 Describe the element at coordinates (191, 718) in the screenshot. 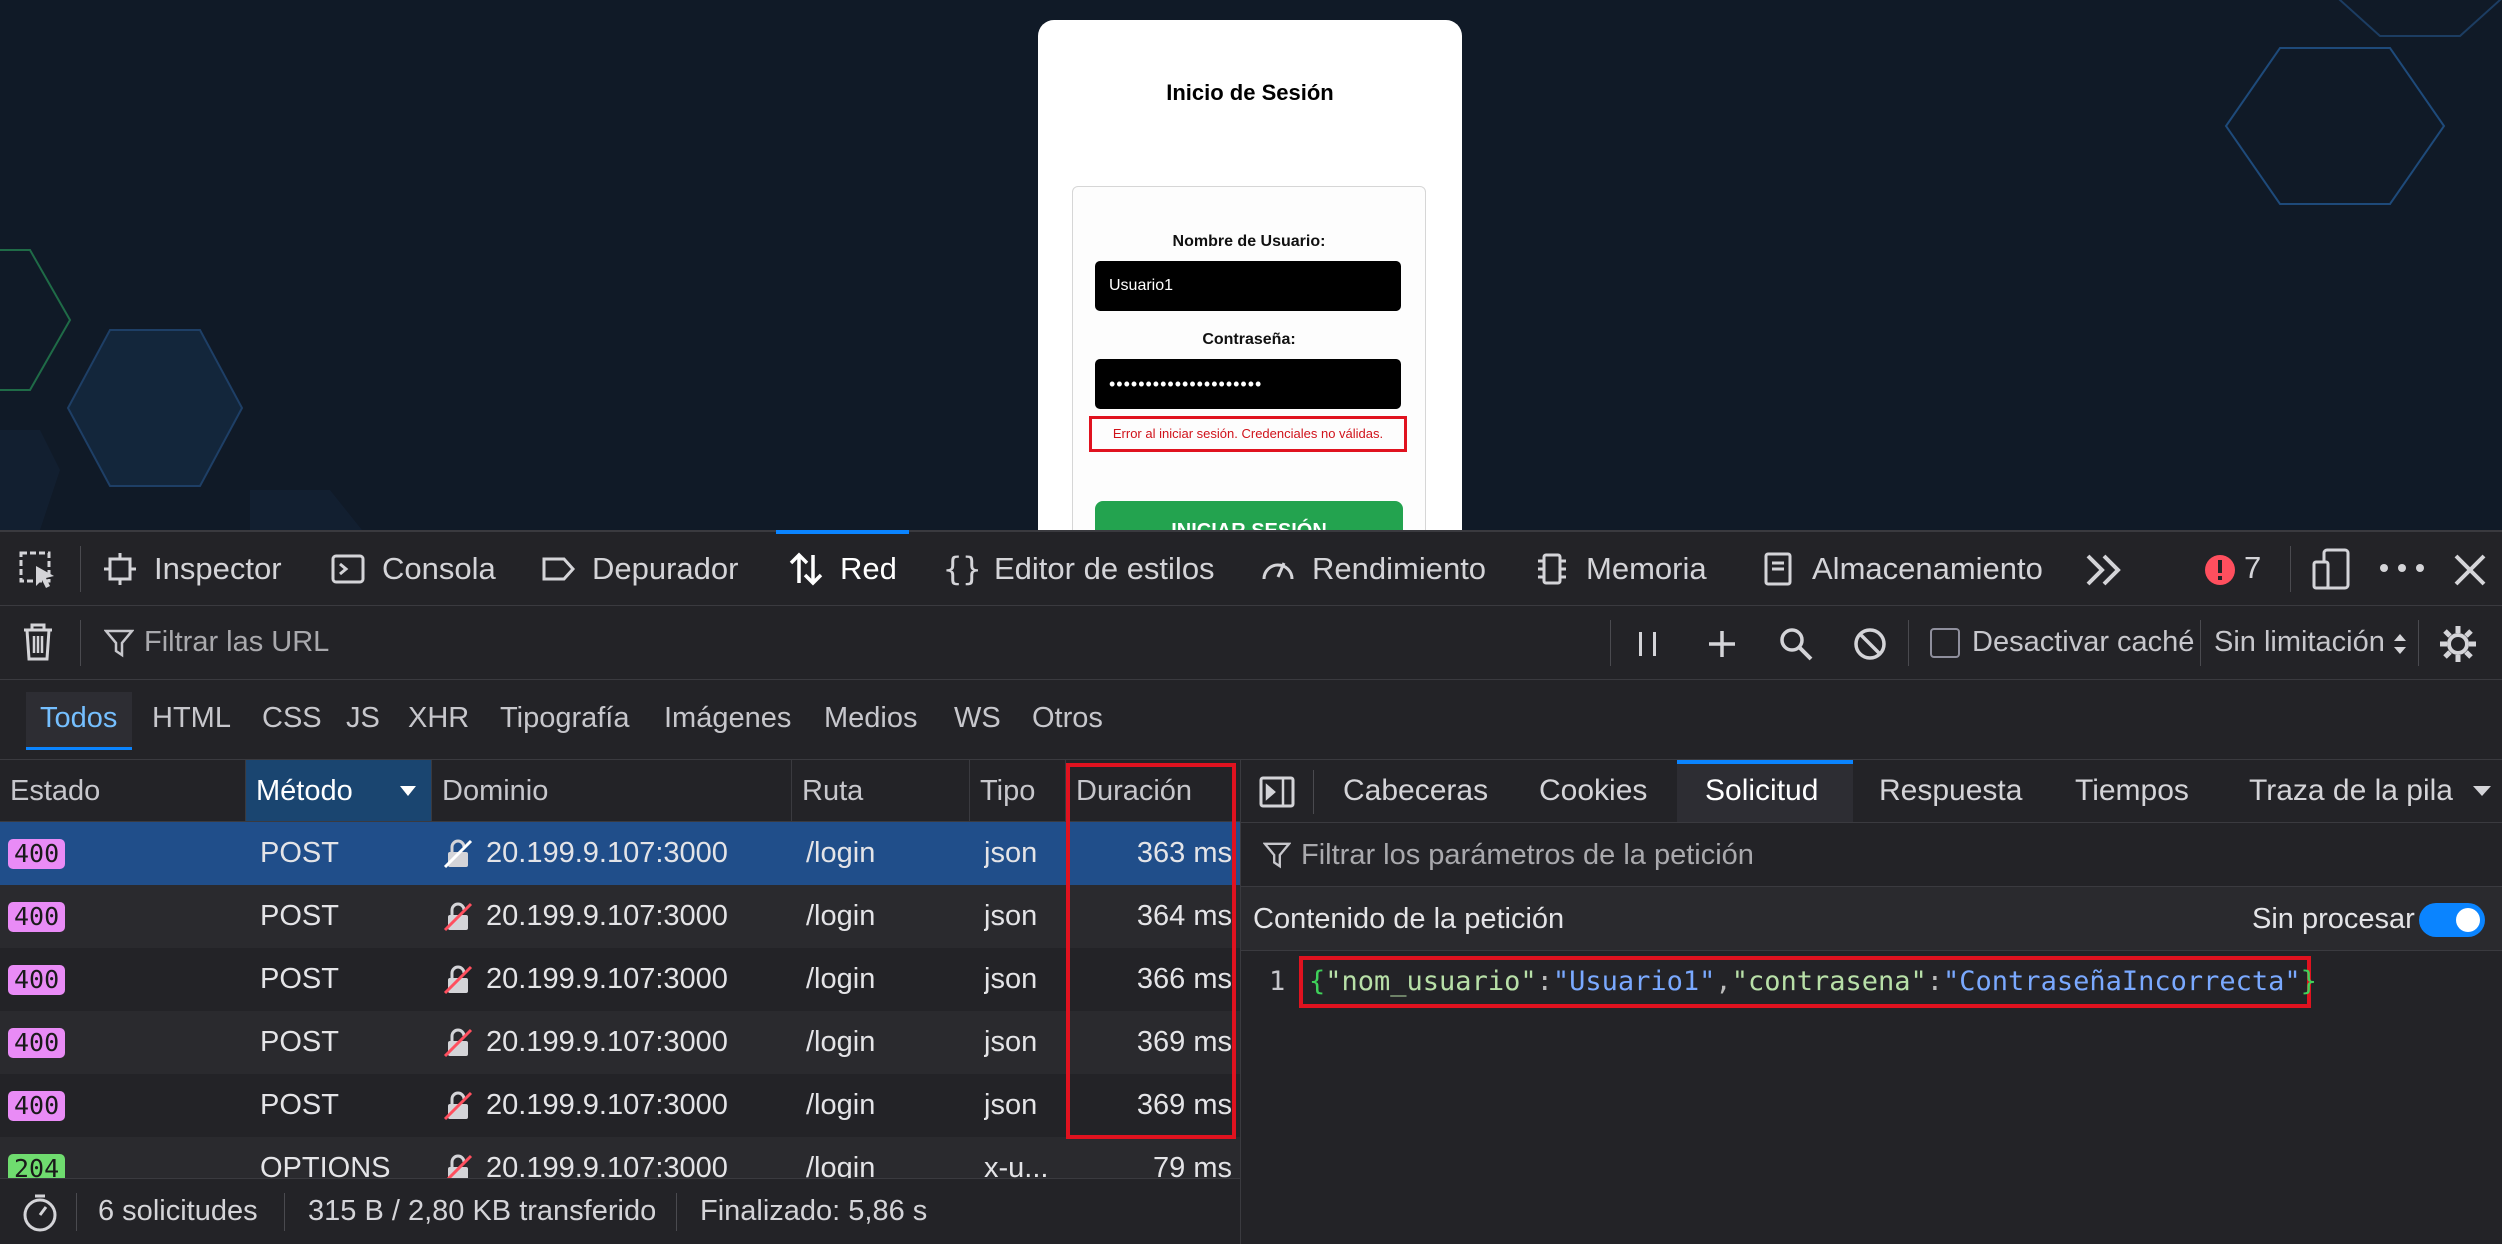

I see `type-filter-html: HTML` at that location.